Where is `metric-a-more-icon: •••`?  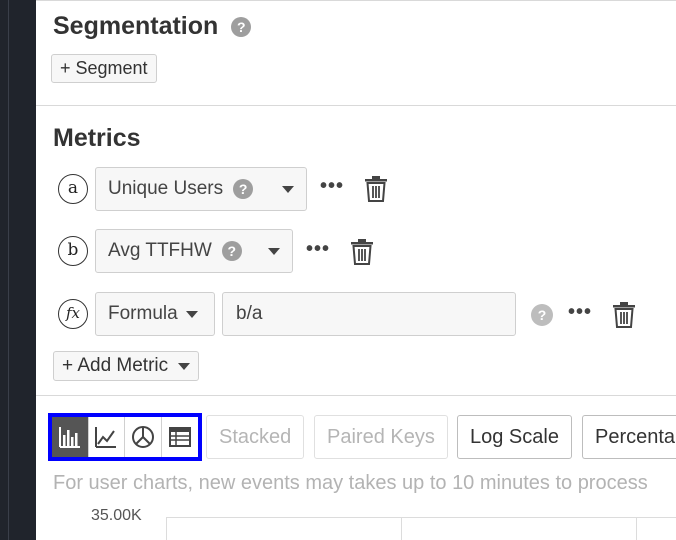 metric-a-more-icon: ••• is located at coordinates (332, 186).